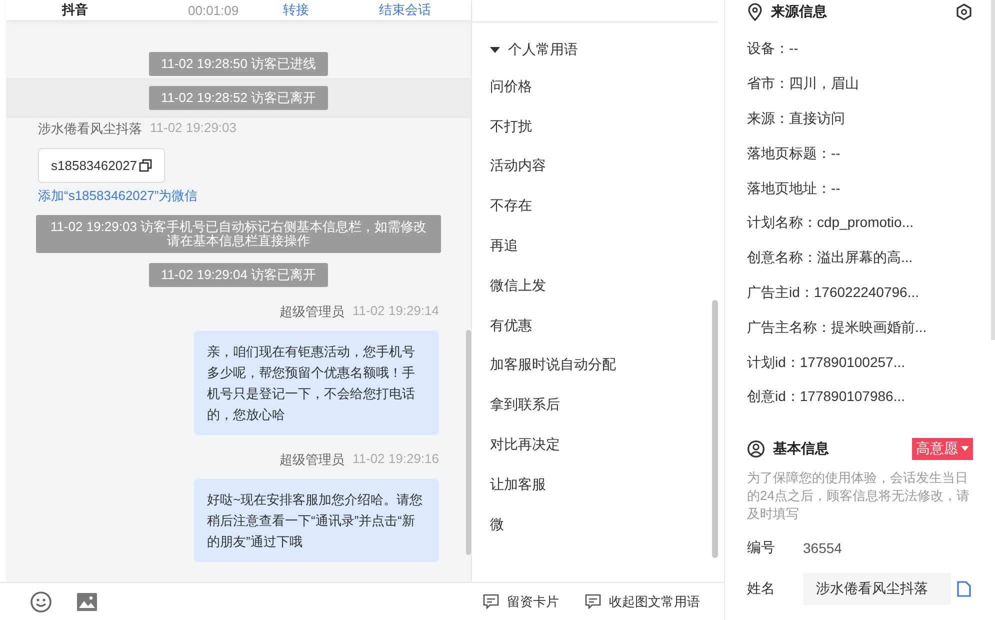 This screenshot has height=620, width=995. What do you see at coordinates (213, 10) in the screenshot?
I see `session-duration: 00:01:09` at bounding box center [213, 10].